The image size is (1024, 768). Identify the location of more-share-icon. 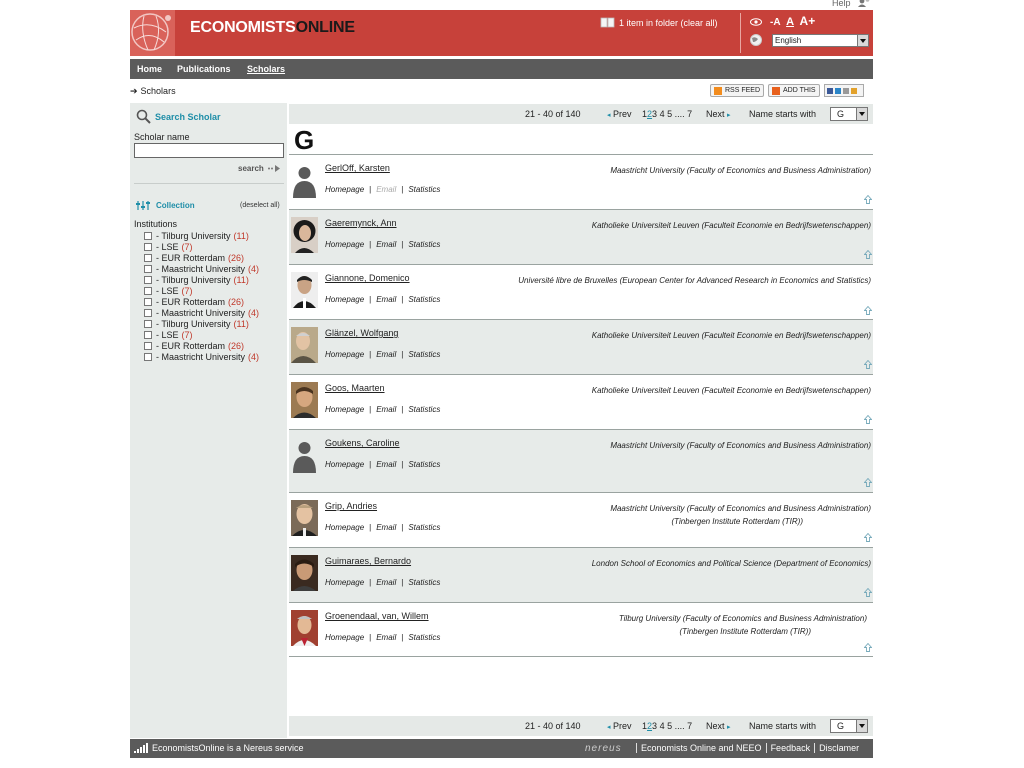
(853, 90).